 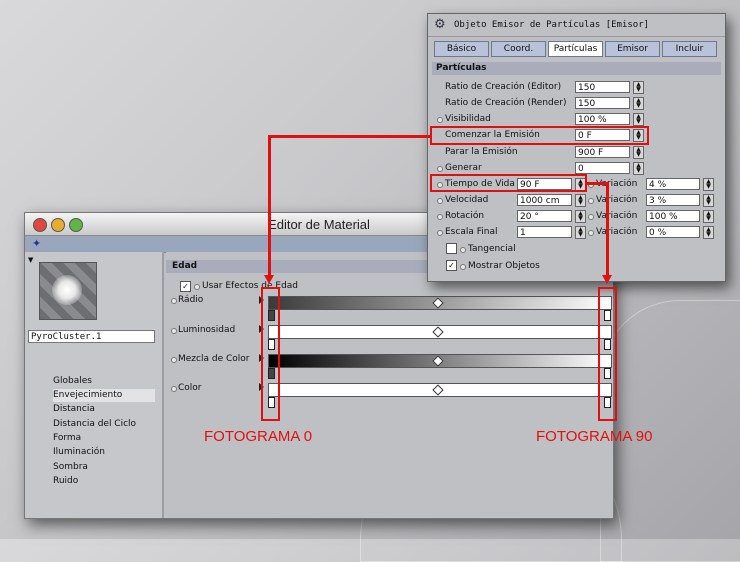 What do you see at coordinates (91, 336) in the screenshot?
I see `material-name-field: PyroCluster.1` at bounding box center [91, 336].